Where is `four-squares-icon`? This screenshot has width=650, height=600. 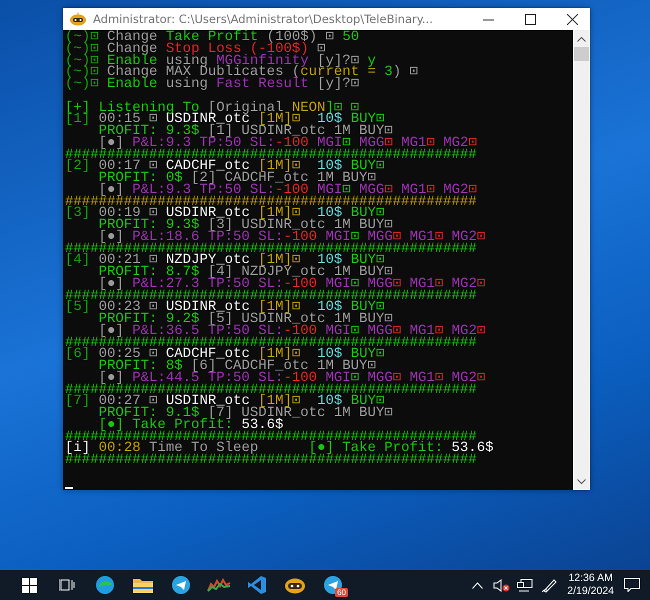
four-squares-icon is located at coordinates (29, 585).